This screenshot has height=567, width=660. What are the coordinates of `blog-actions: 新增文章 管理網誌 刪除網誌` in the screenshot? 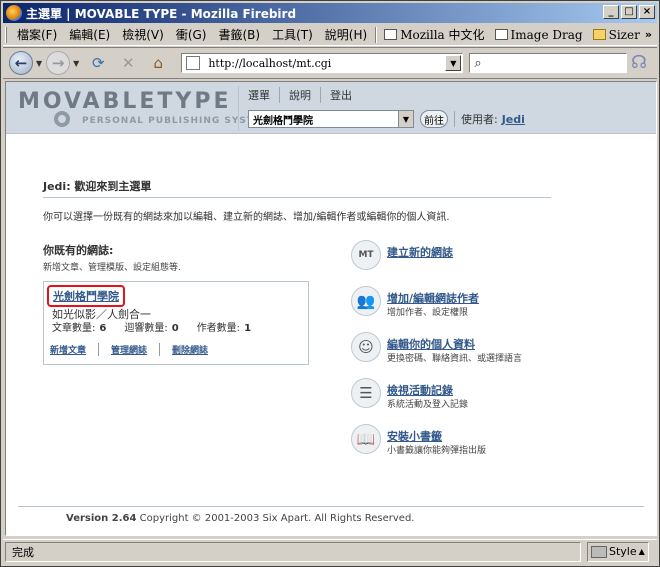 It's located at (141, 349).